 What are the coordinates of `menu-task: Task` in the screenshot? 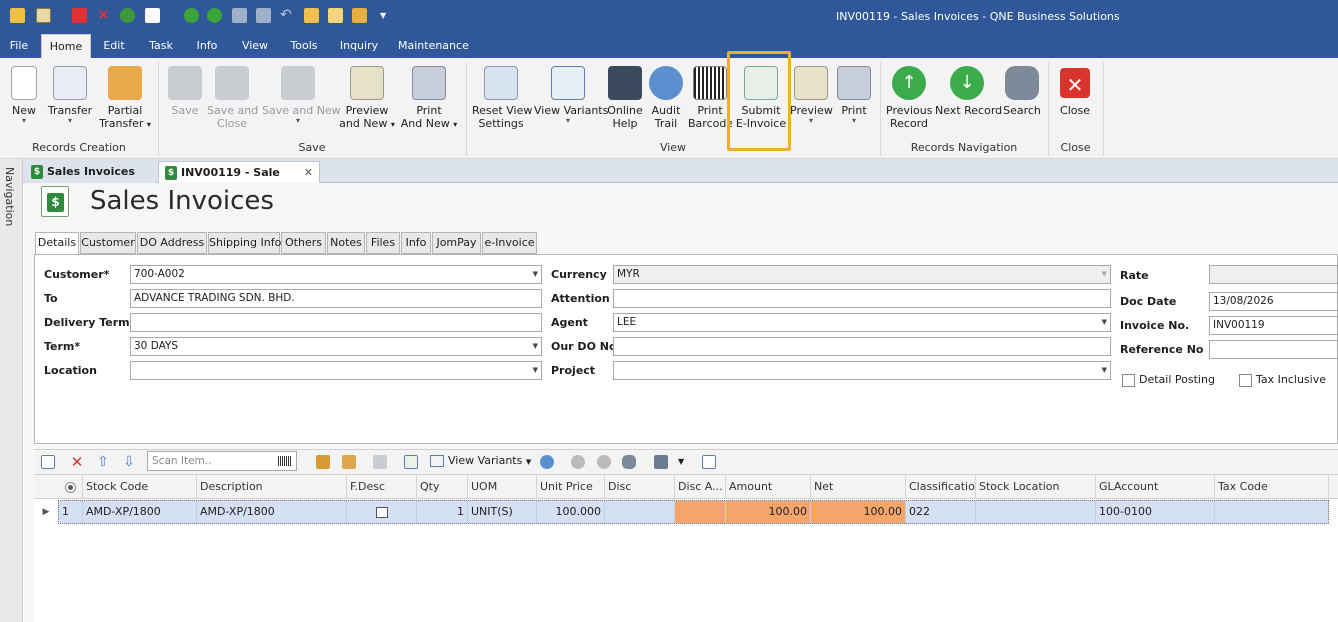 It's located at (161, 46).